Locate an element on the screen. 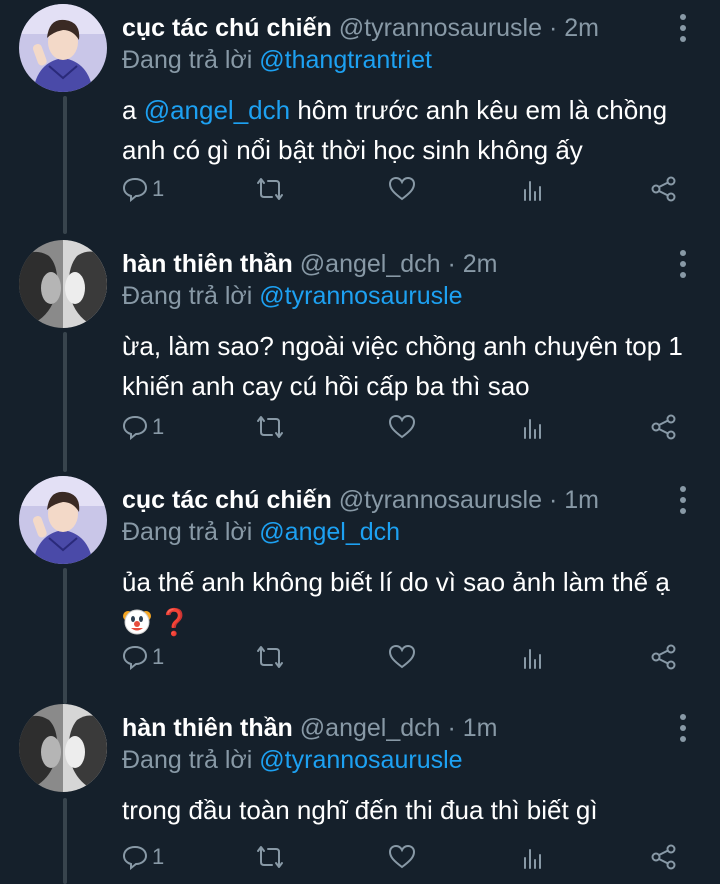  tweet-header: cục tác chú chiến @tyrannosaurusle · 1m is located at coordinates (360, 500).